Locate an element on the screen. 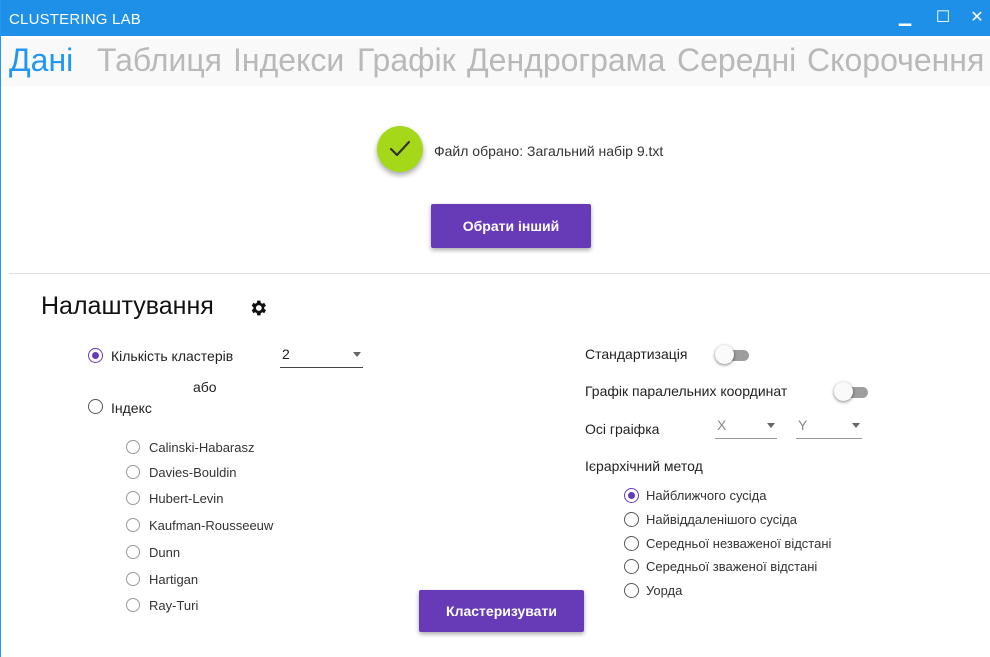 This screenshot has height=657, width=990. clusters-count-label: Кількість кластерів is located at coordinates (172, 356).